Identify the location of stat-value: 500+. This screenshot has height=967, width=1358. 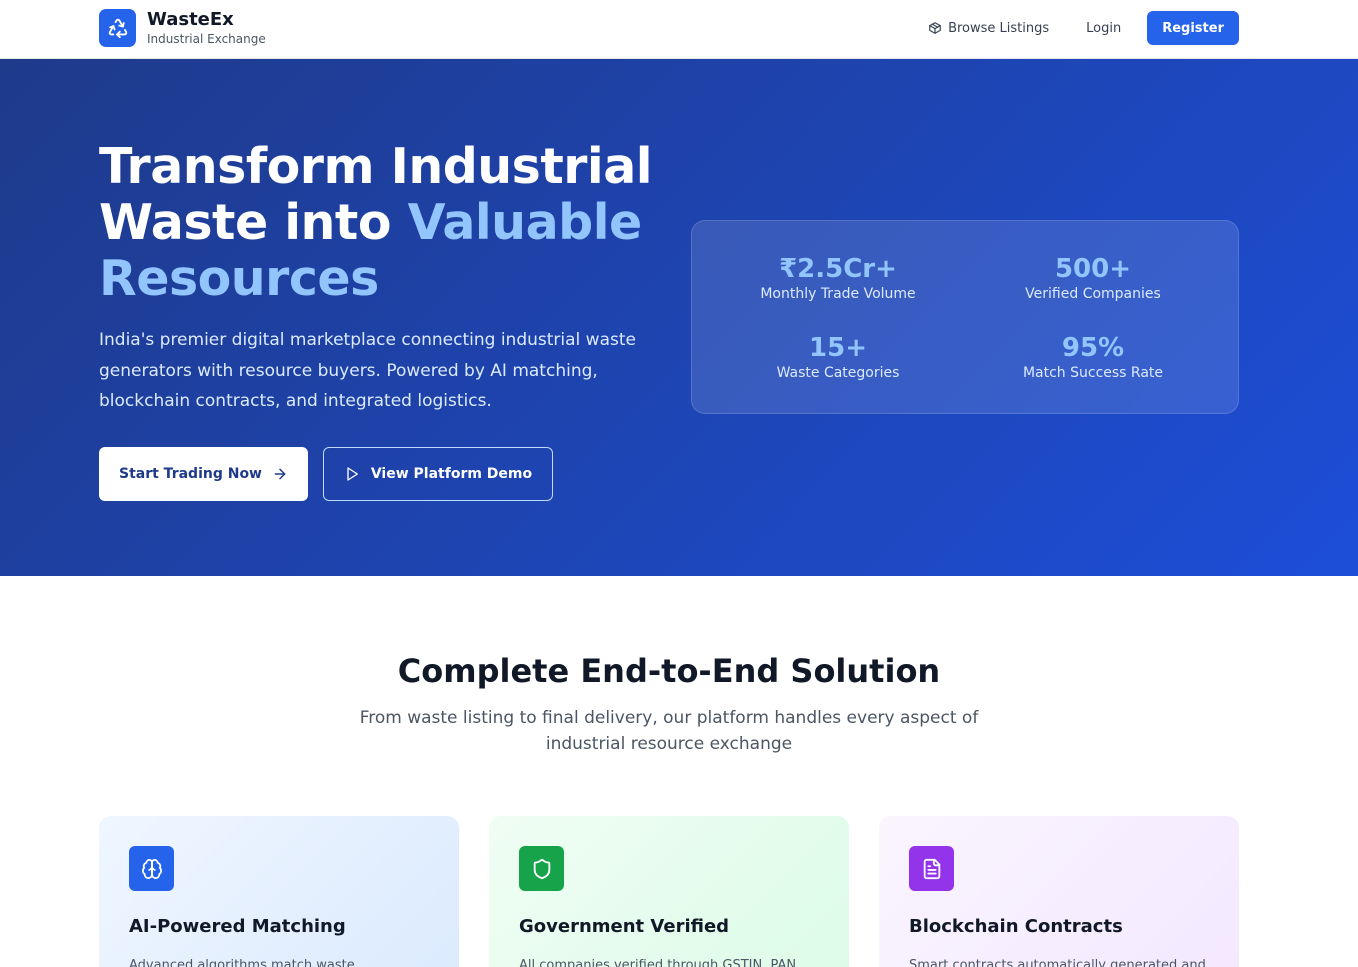
(1093, 269).